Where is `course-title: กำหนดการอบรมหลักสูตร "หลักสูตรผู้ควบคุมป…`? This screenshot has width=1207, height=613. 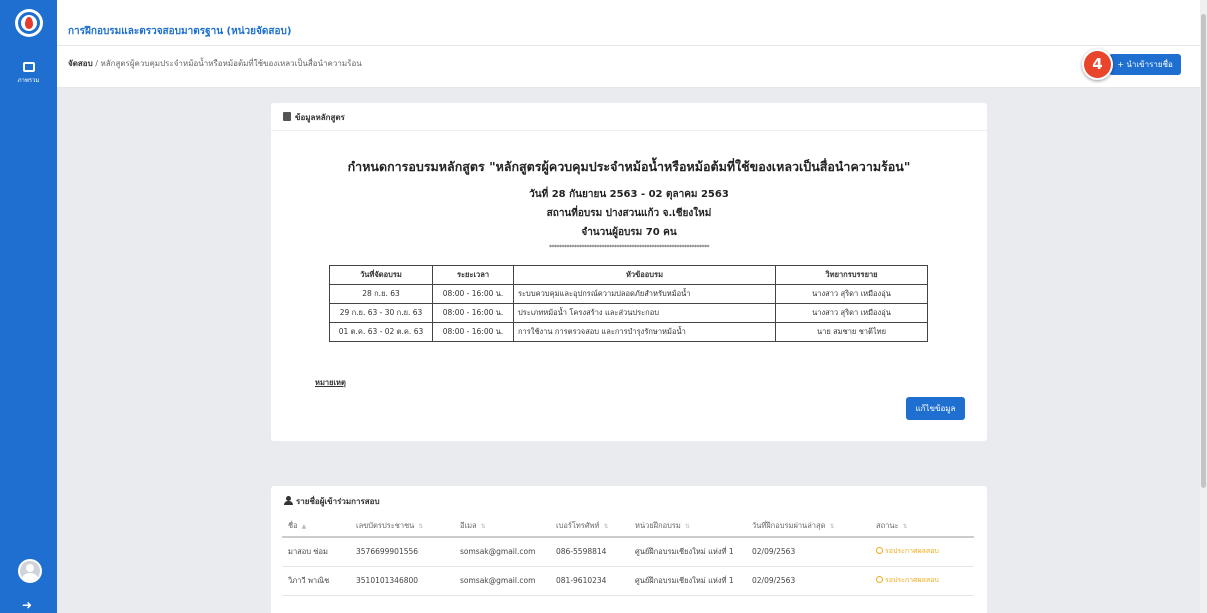 course-title: กำหนดการอบรมหลักสูตร "หลักสูตรผู้ควบคุมป… is located at coordinates (629, 166).